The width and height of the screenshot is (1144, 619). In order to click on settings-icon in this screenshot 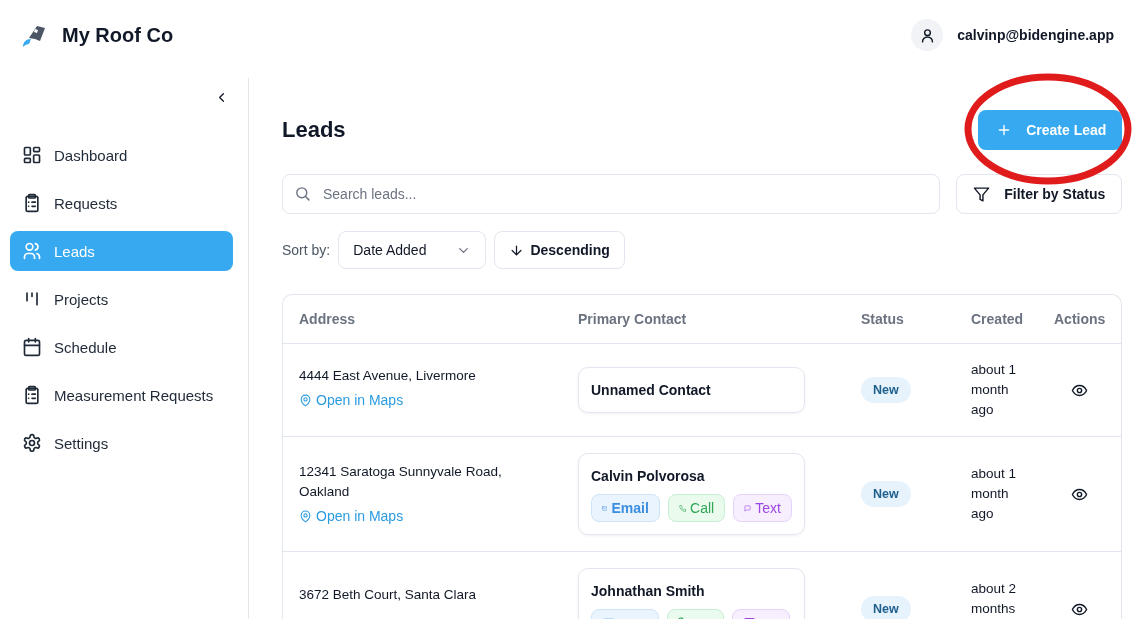, I will do `click(32, 443)`.